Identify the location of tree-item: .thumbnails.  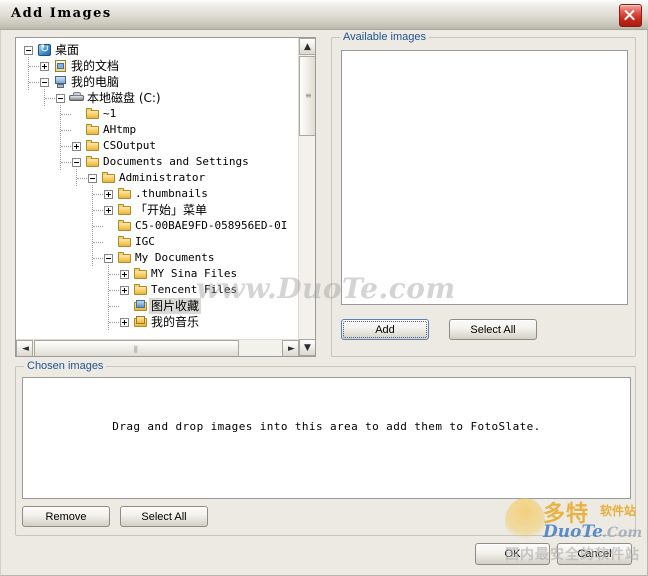
(157, 193).